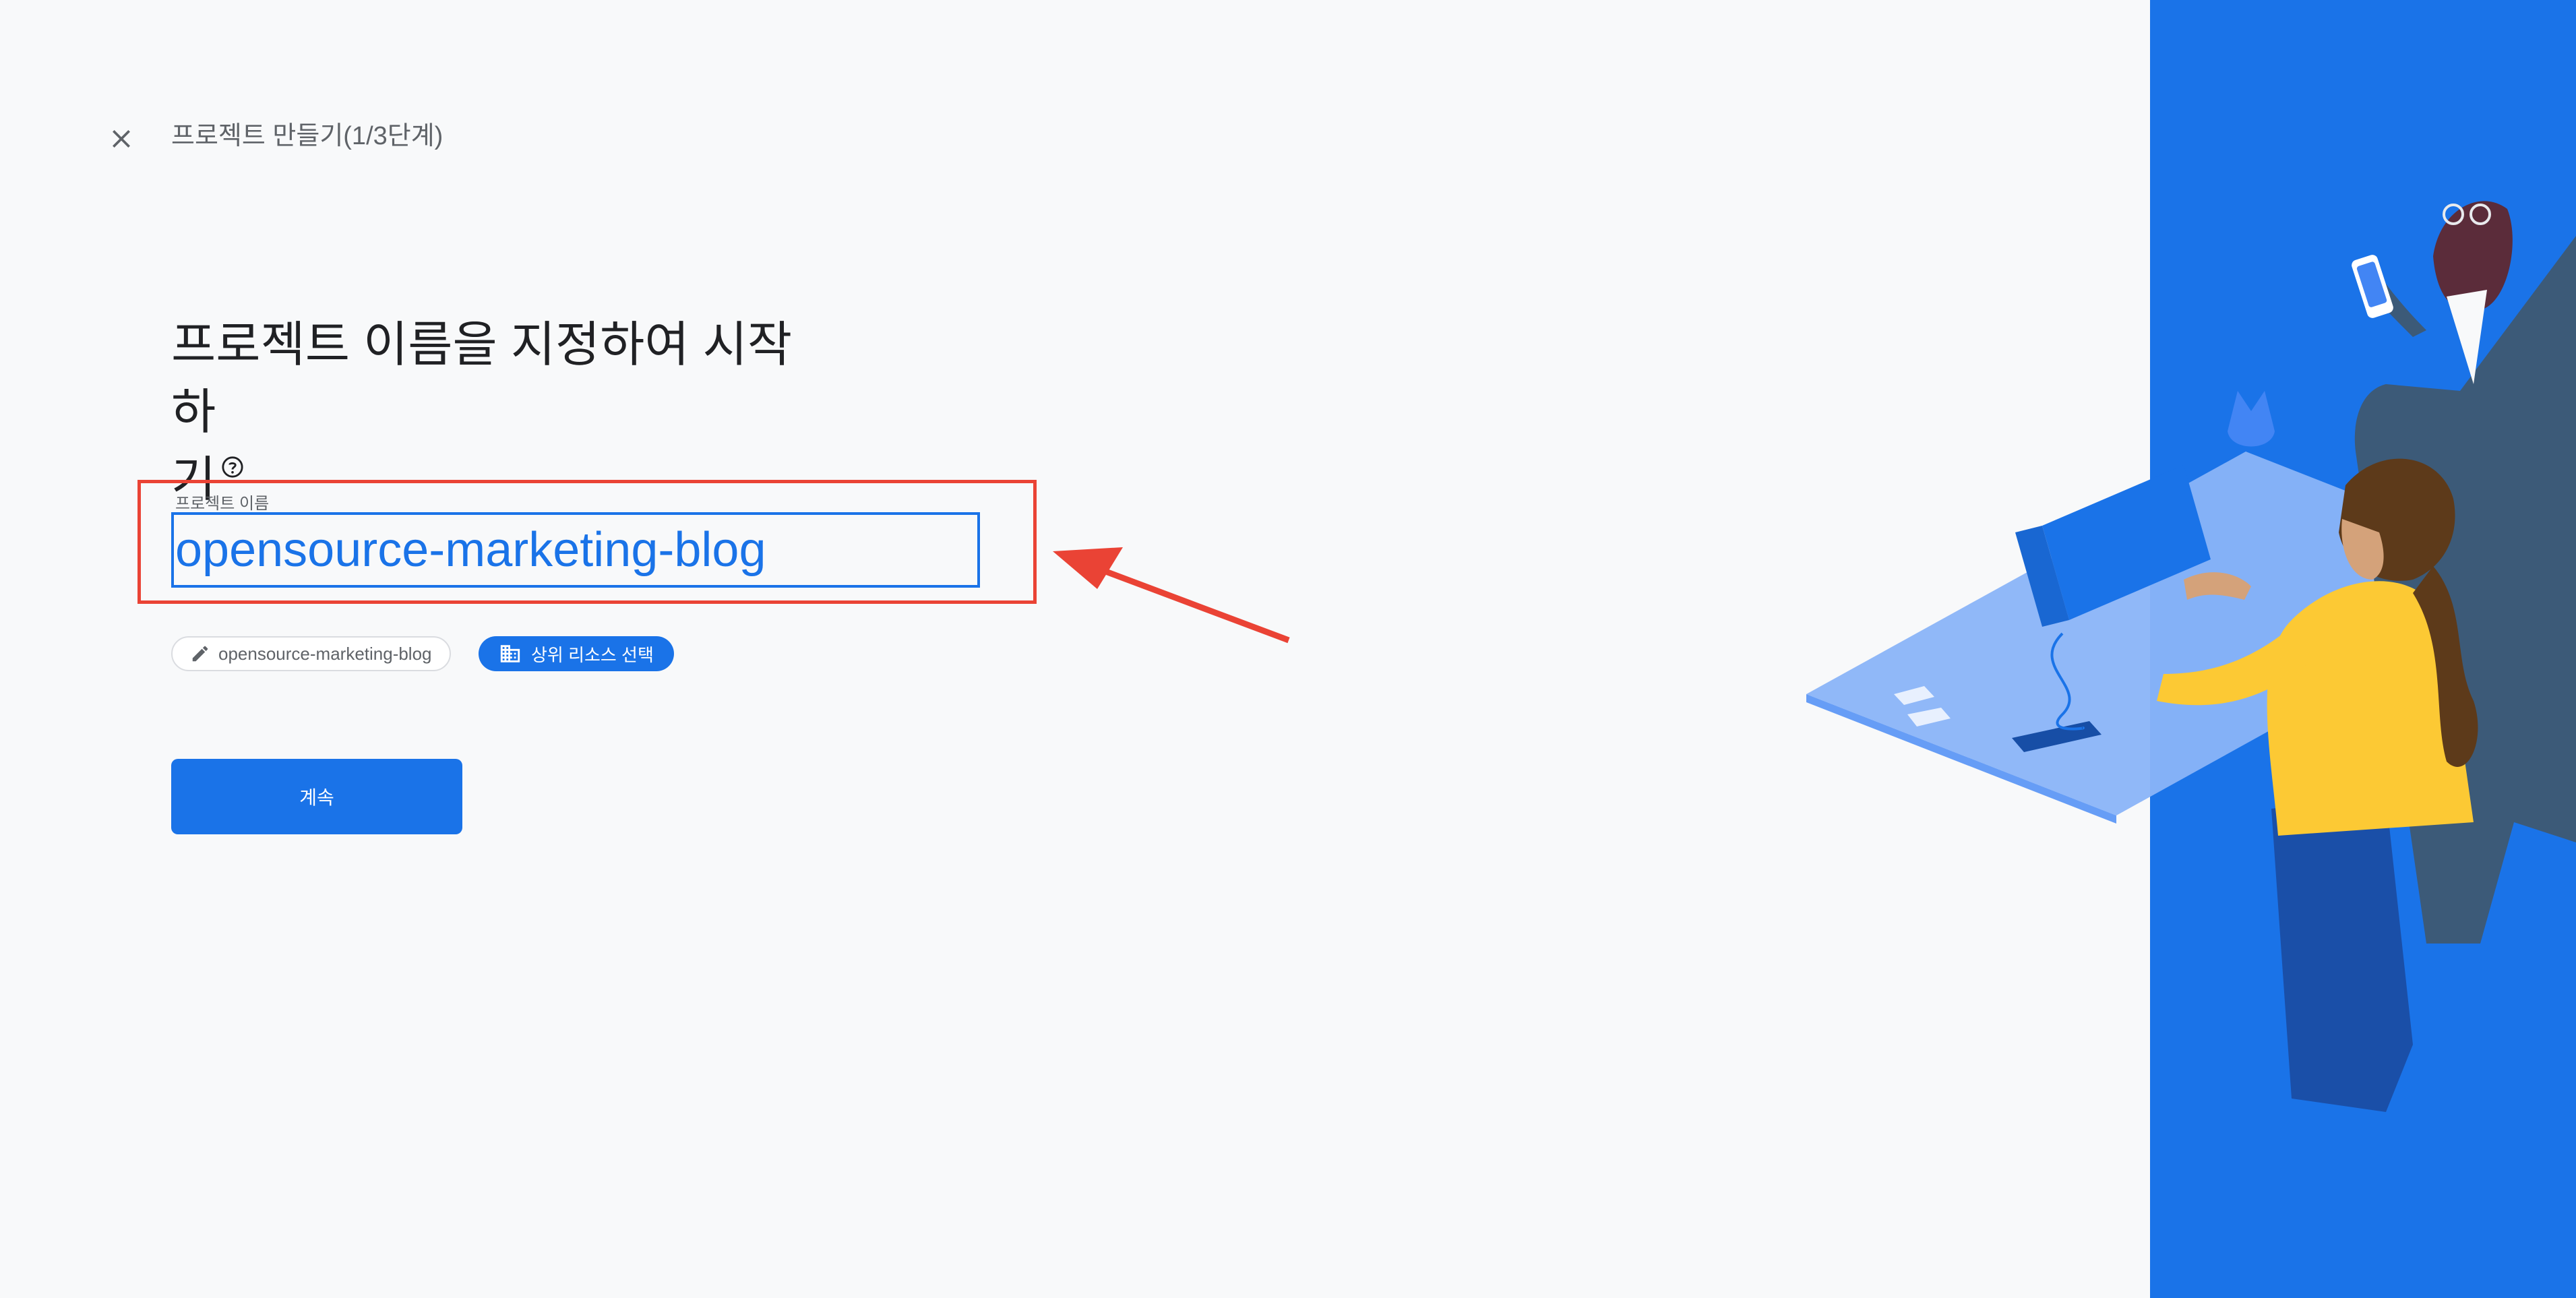 Image resolution: width=2576 pixels, height=1298 pixels. I want to click on select-parent-resource-label: 상위 리소스 선택, so click(592, 654).